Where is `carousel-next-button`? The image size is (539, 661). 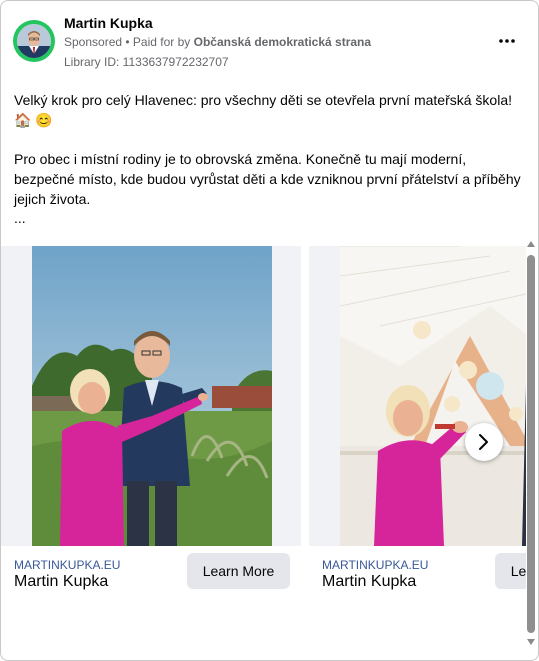 carousel-next-button is located at coordinates (484, 442).